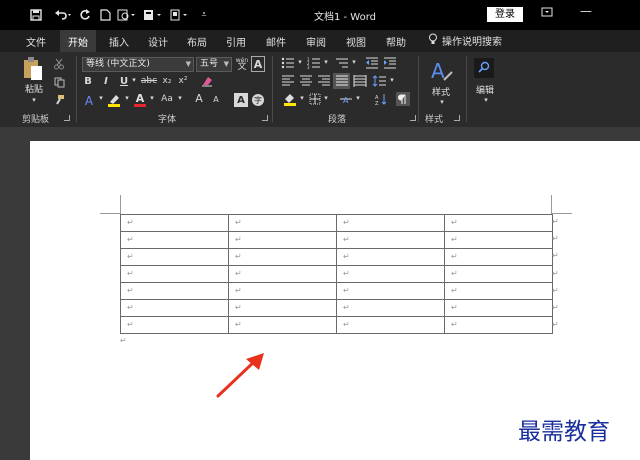 This screenshot has height=460, width=640. Describe the element at coordinates (372, 63) in the screenshot. I see `decrease-indent-icon` at that location.